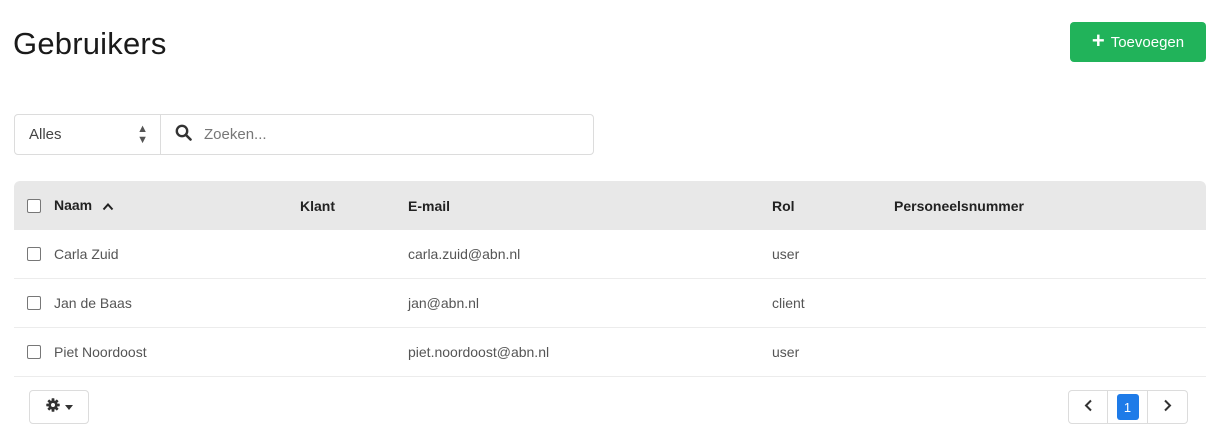  I want to click on settings-dropdown-button, so click(59, 407).